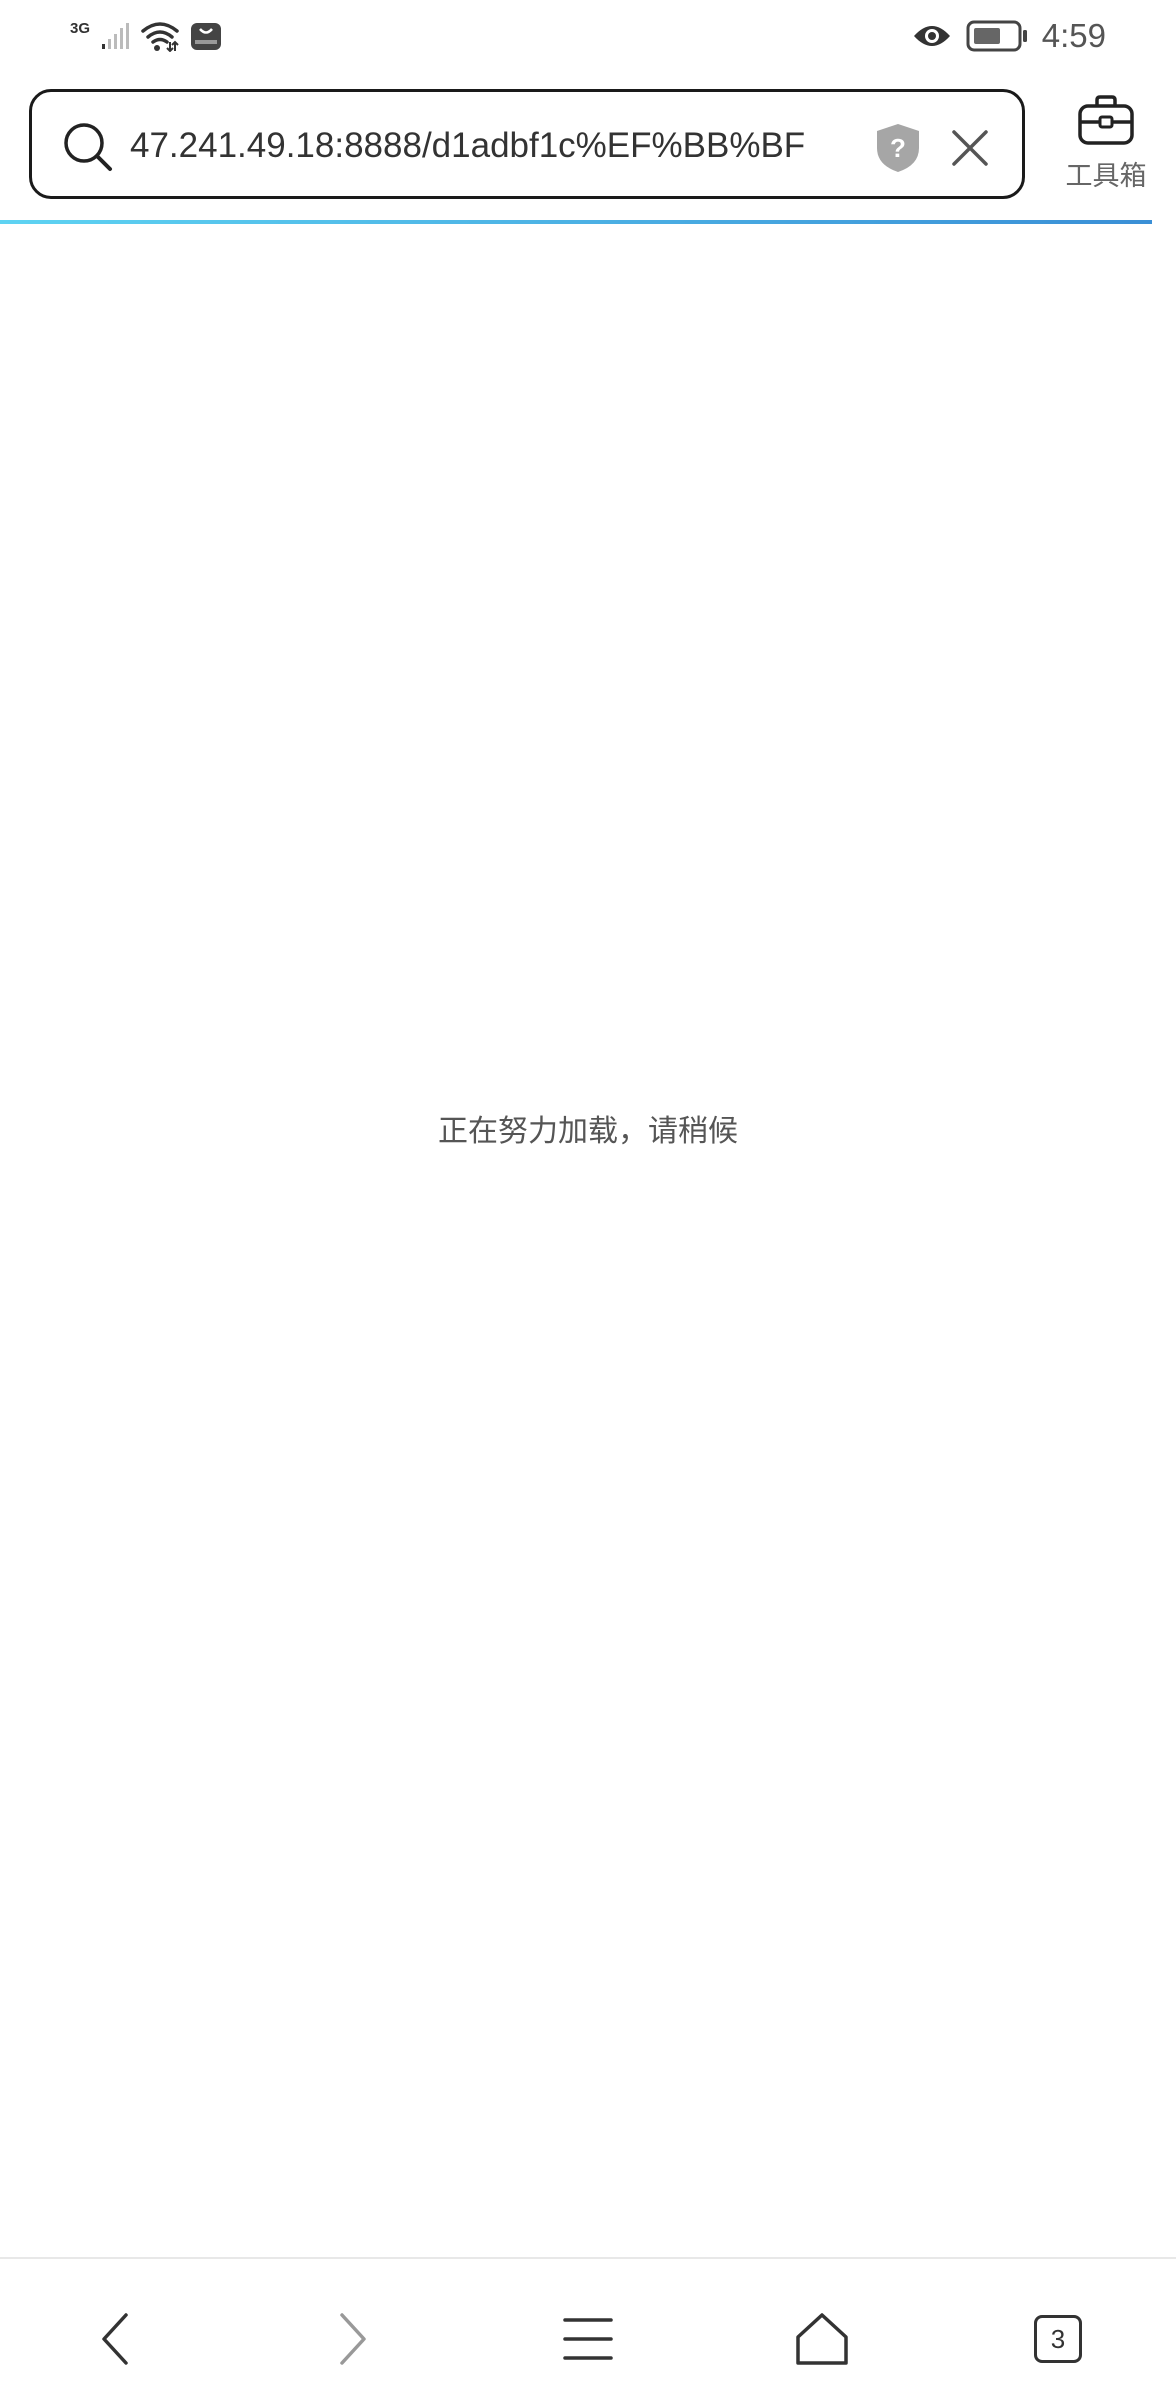 The image size is (1176, 2400). I want to click on back-button, so click(116, 2339).